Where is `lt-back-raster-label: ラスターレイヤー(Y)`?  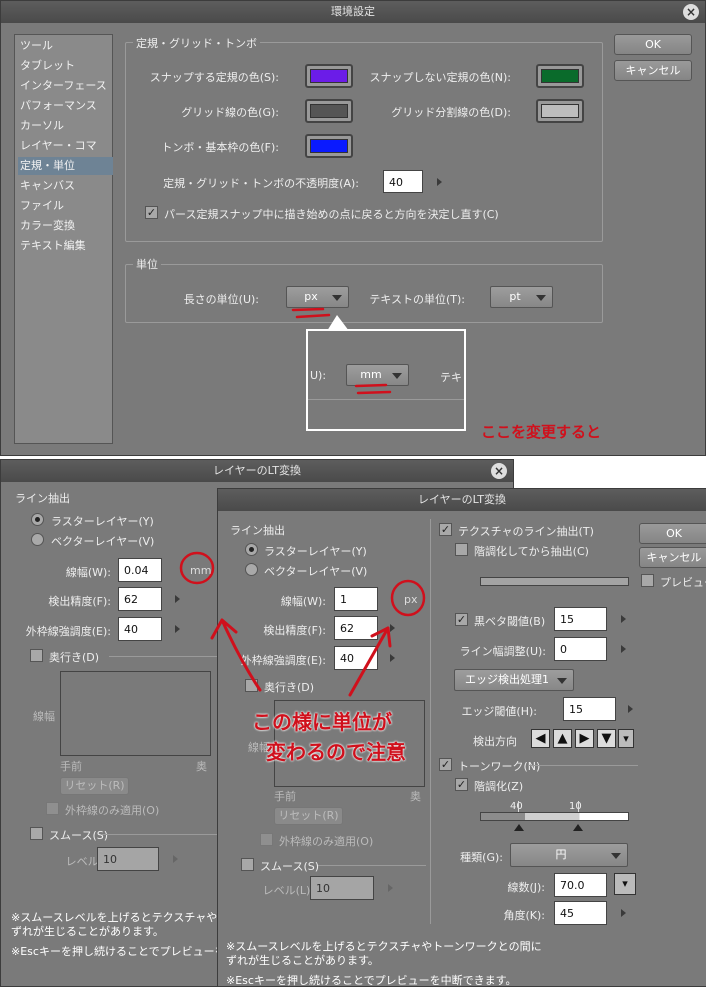
lt-back-raster-label: ラスターレイヤー(Y) is located at coordinates (102, 521).